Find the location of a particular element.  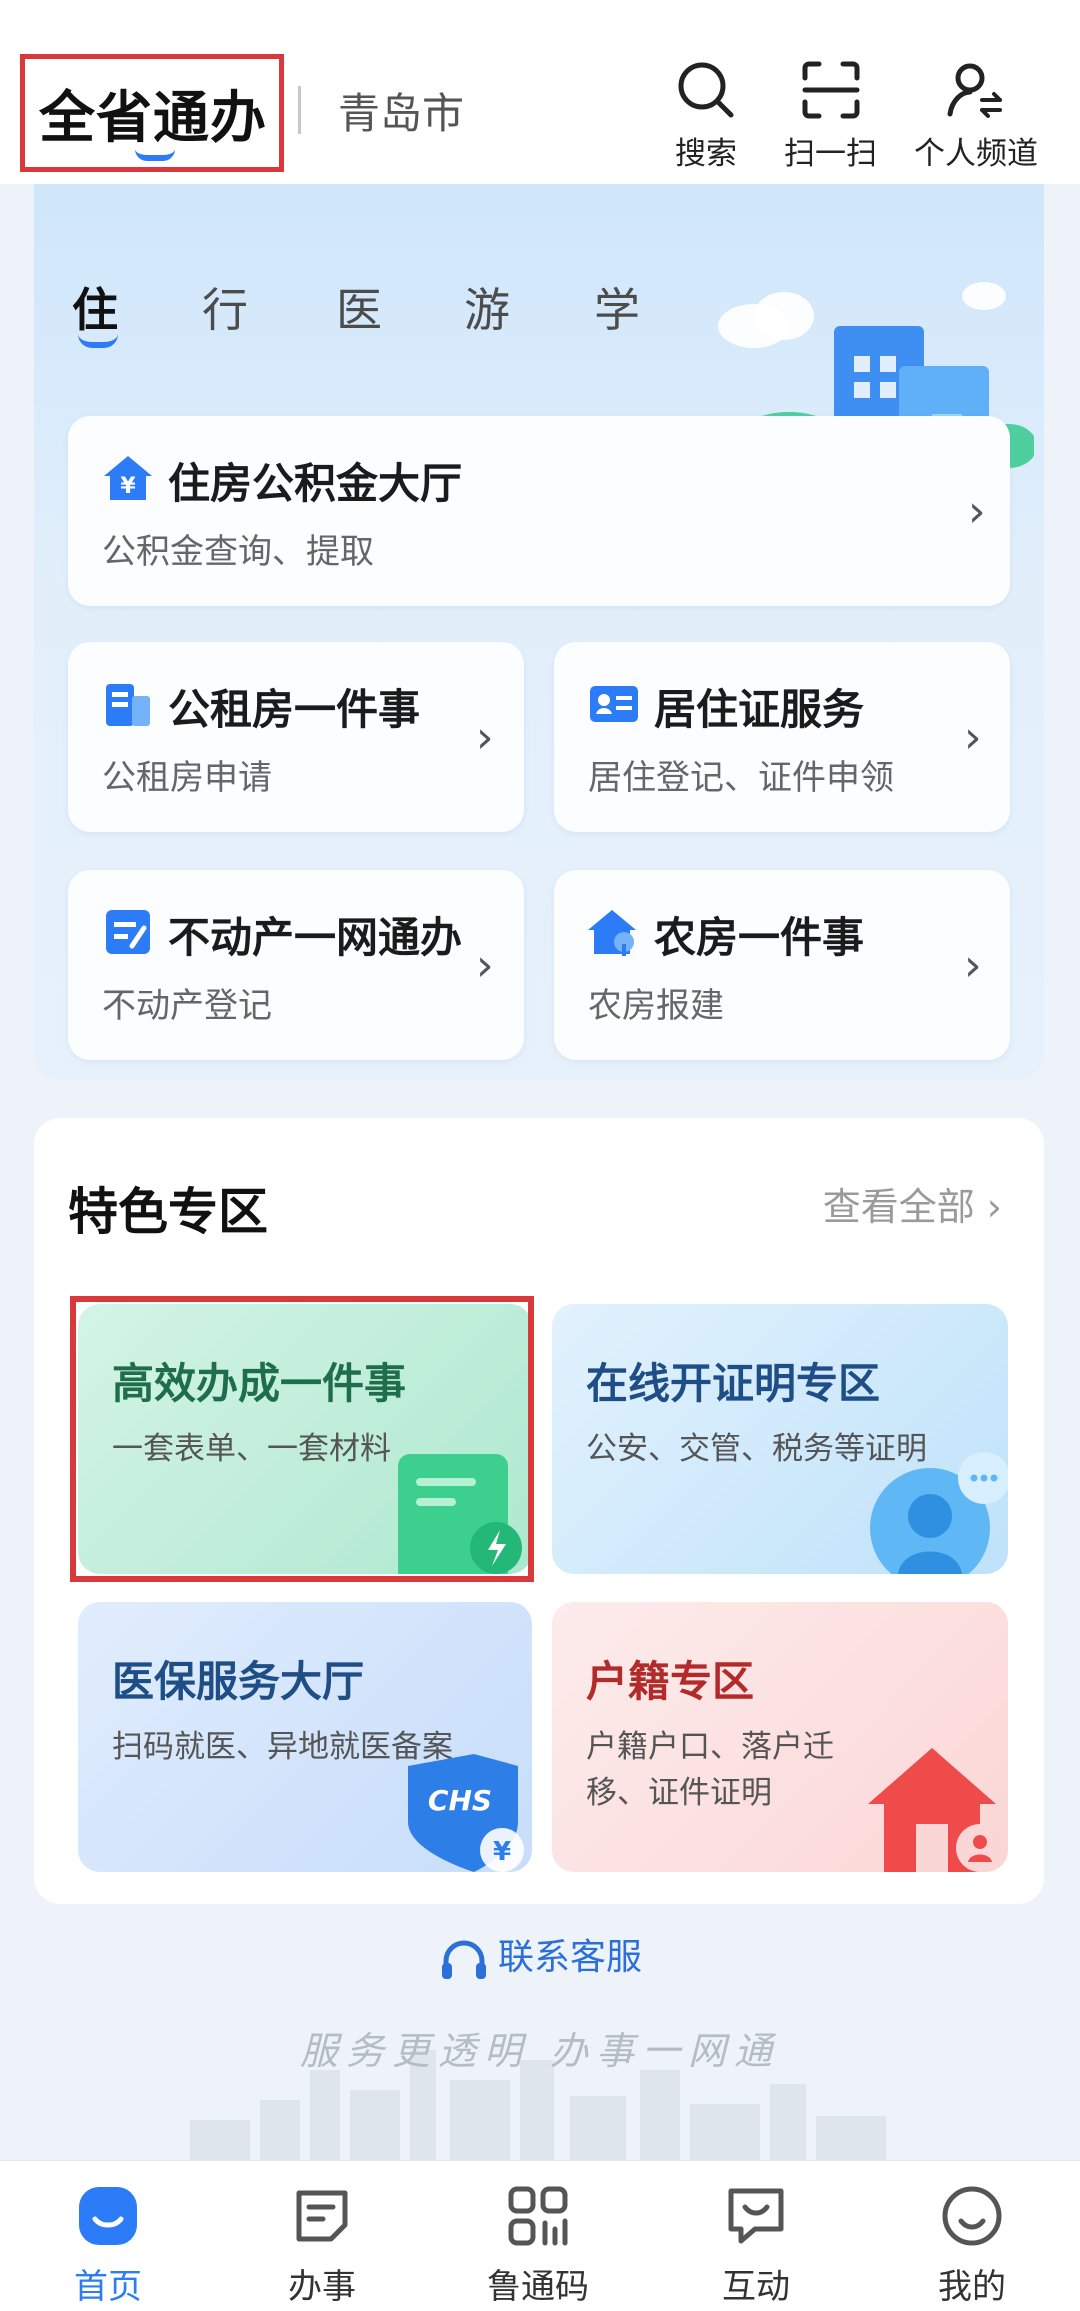

household-registration-card: 户籍专区 户籍户口、落户迁移、证件证明 is located at coordinates (780, 1737).